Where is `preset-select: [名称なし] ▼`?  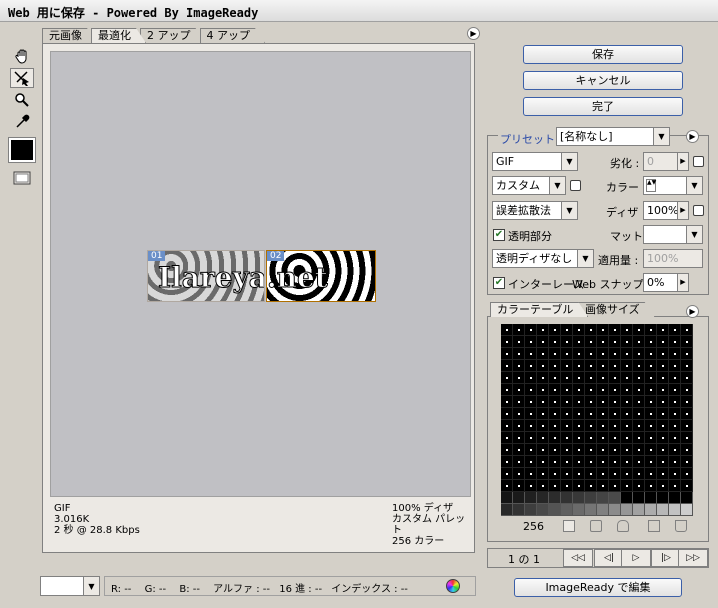
preset-select: [名称なし] ▼ is located at coordinates (613, 136).